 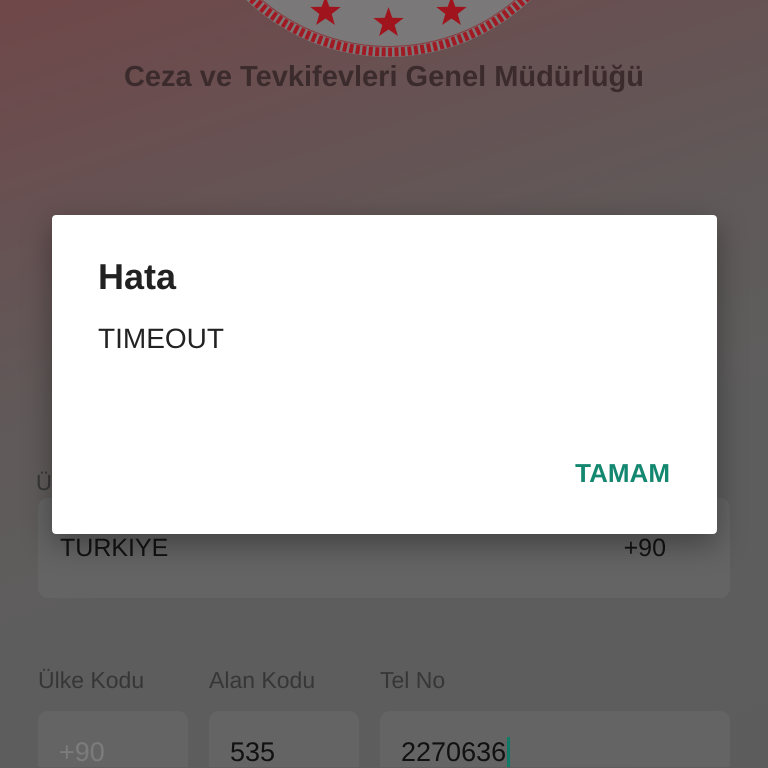 I want to click on phone-number-field: 2270636, so click(x=555, y=739).